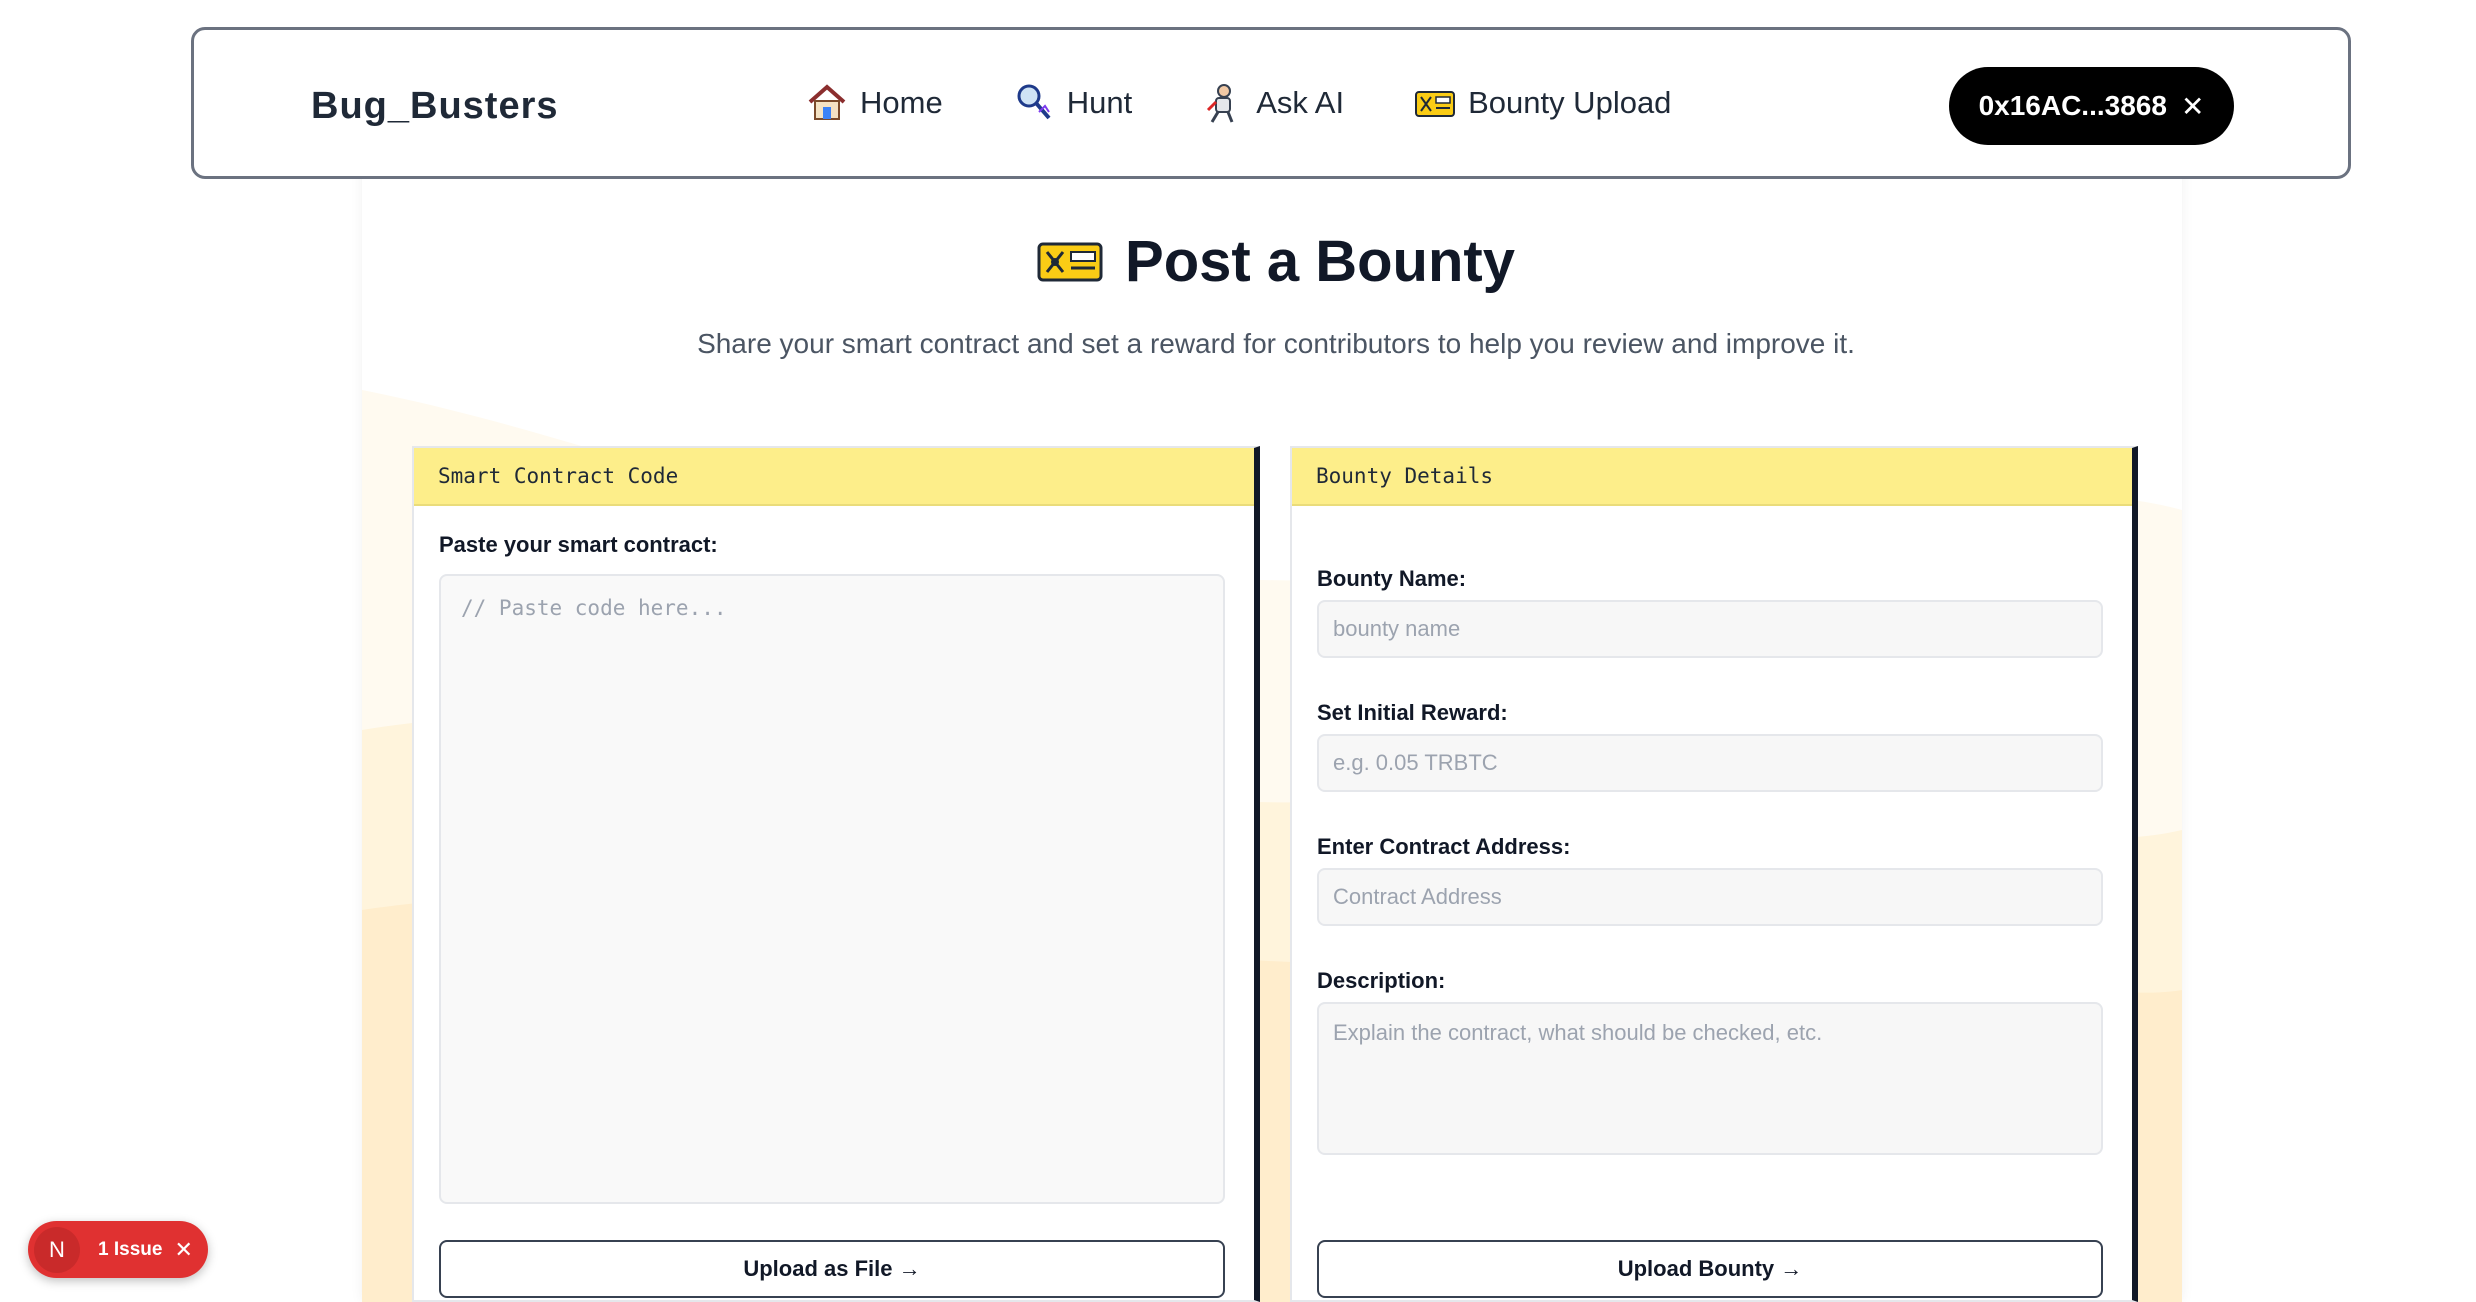 The height and width of the screenshot is (1302, 2476). I want to click on wallet-button: 0x16AC...3868 ✕, so click(2091, 106).